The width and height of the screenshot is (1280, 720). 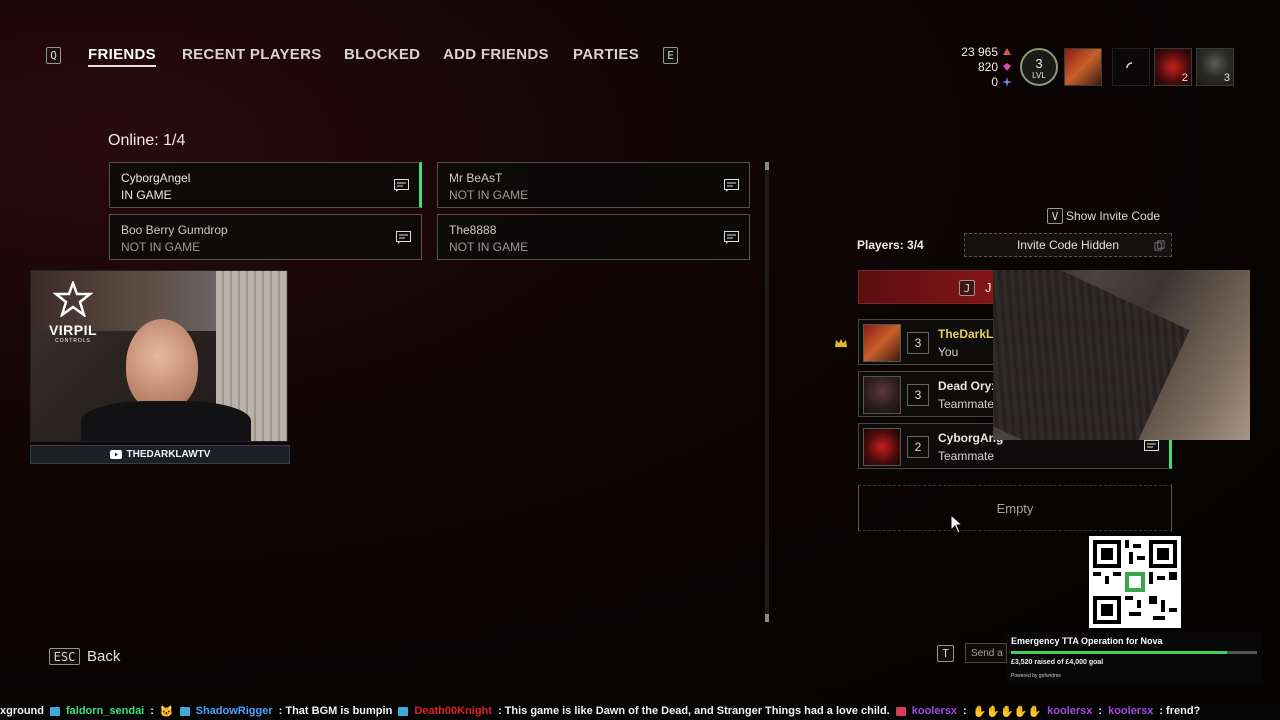 I want to click on next-tab-key: E, so click(x=670, y=55).